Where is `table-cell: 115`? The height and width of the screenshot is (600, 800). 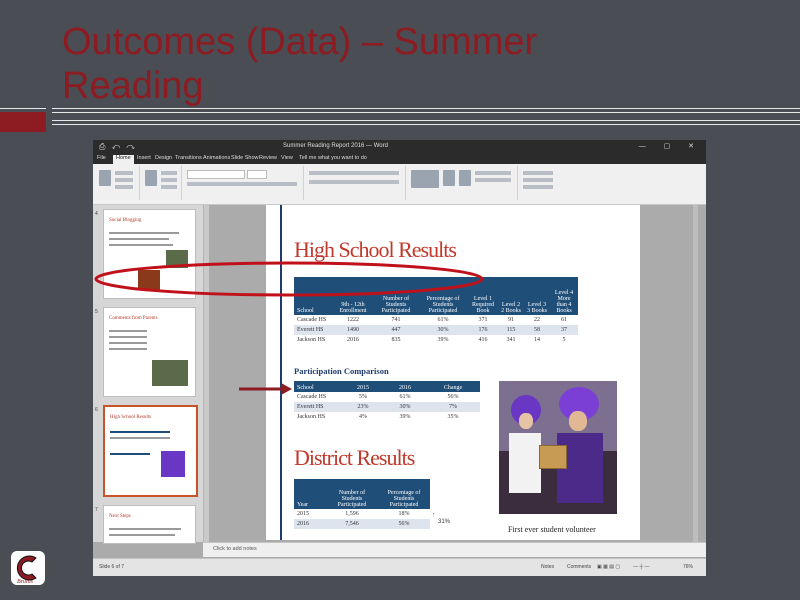 table-cell: 115 is located at coordinates (511, 330).